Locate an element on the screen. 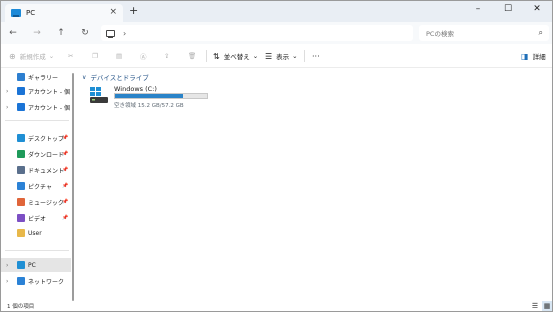 The height and width of the screenshot is (312, 553). view-icon: ☰ is located at coordinates (269, 56).